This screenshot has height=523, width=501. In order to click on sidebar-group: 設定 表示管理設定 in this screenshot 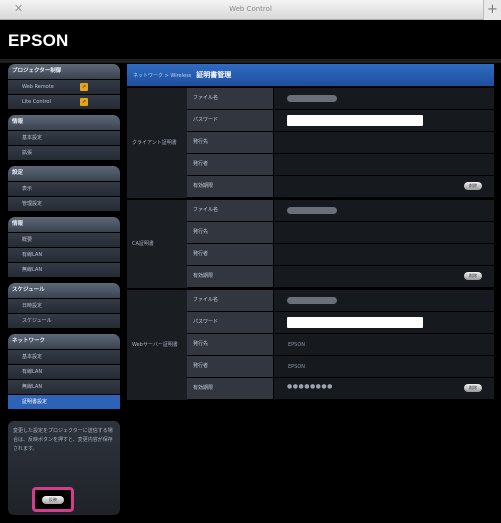, I will do `click(64, 188)`.